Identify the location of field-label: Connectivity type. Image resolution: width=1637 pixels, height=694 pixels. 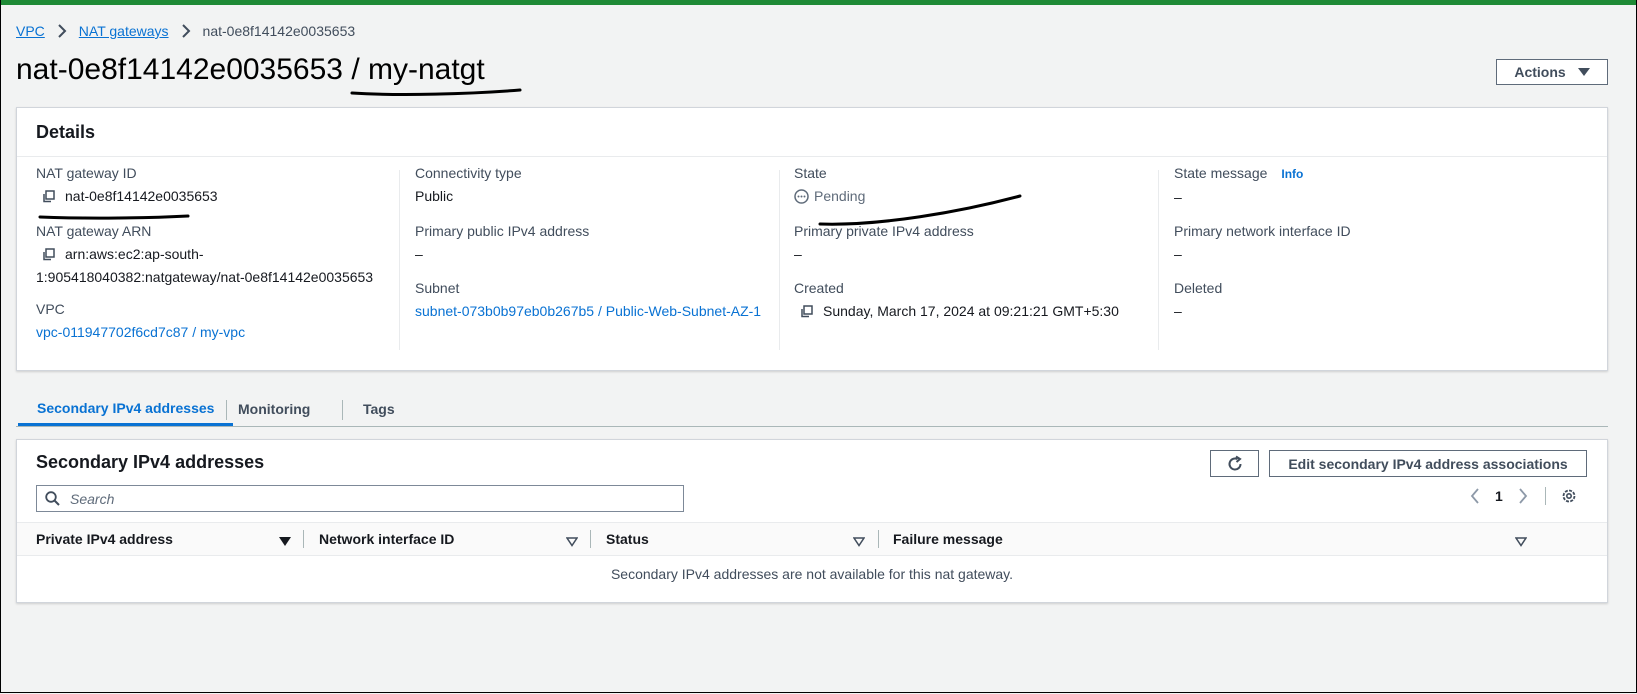
(468, 173).